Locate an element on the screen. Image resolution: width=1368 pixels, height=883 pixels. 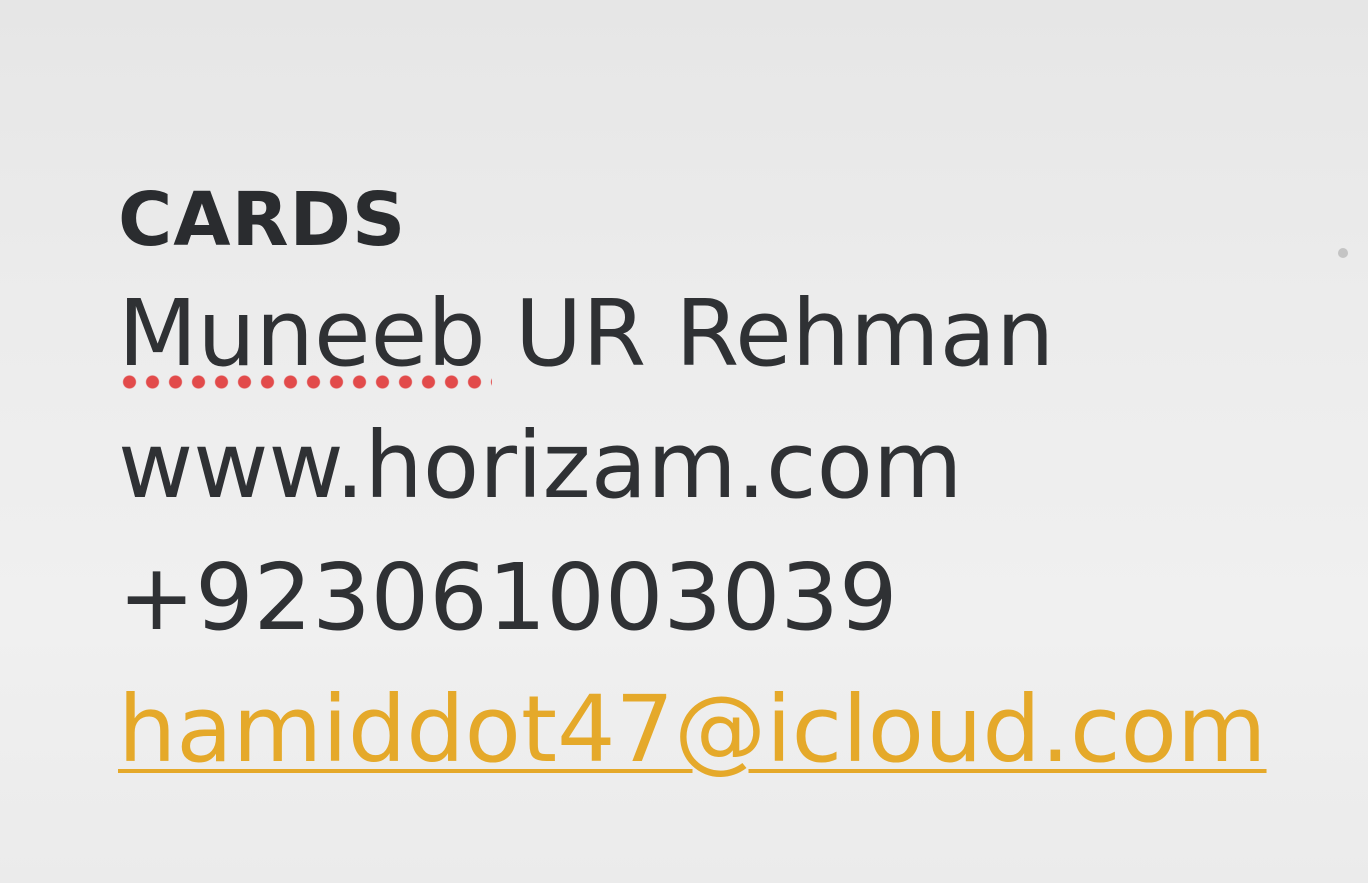
contact-email-row: hamiddot47@icloud.com is located at coordinates (733, 730).